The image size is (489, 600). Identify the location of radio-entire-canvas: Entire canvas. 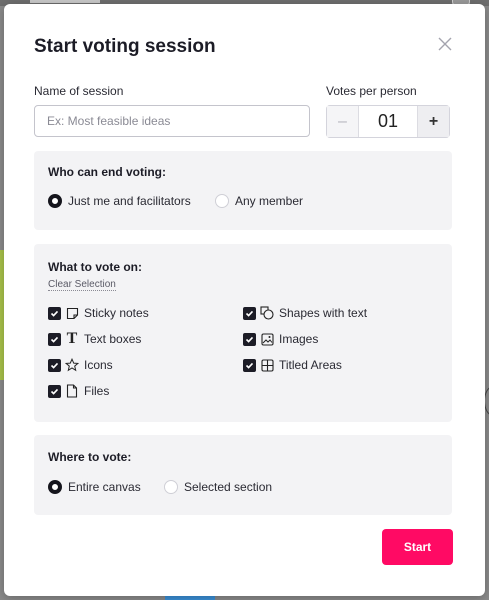
(94, 487).